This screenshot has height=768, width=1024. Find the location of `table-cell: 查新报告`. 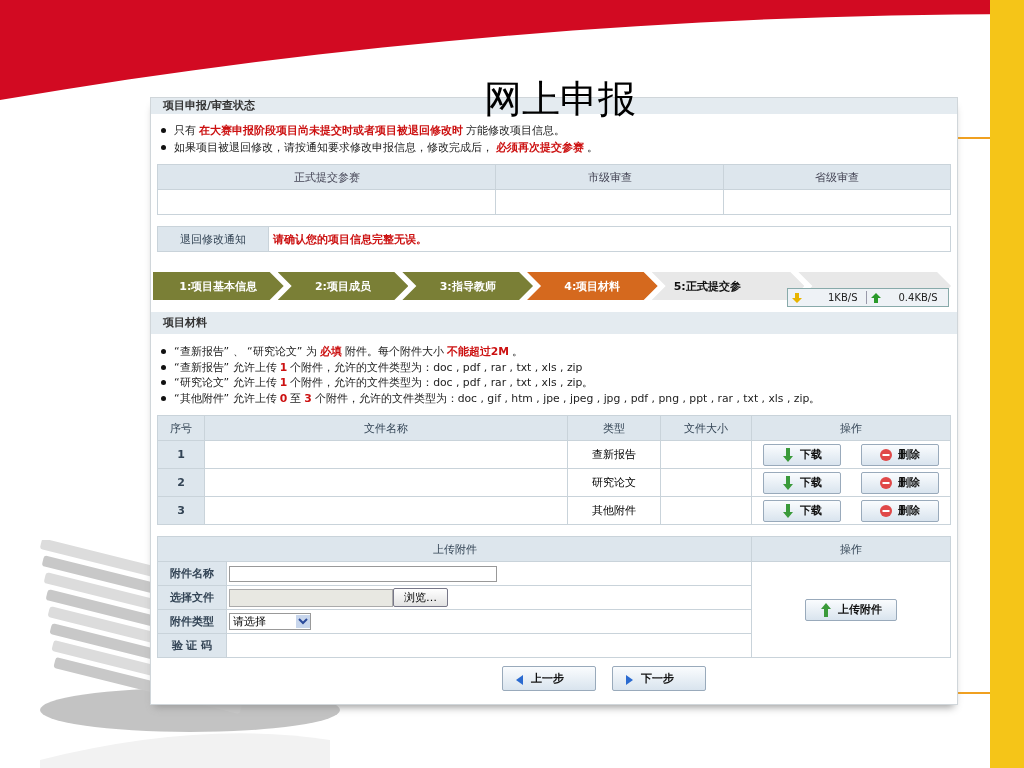

table-cell: 查新报告 is located at coordinates (614, 454).